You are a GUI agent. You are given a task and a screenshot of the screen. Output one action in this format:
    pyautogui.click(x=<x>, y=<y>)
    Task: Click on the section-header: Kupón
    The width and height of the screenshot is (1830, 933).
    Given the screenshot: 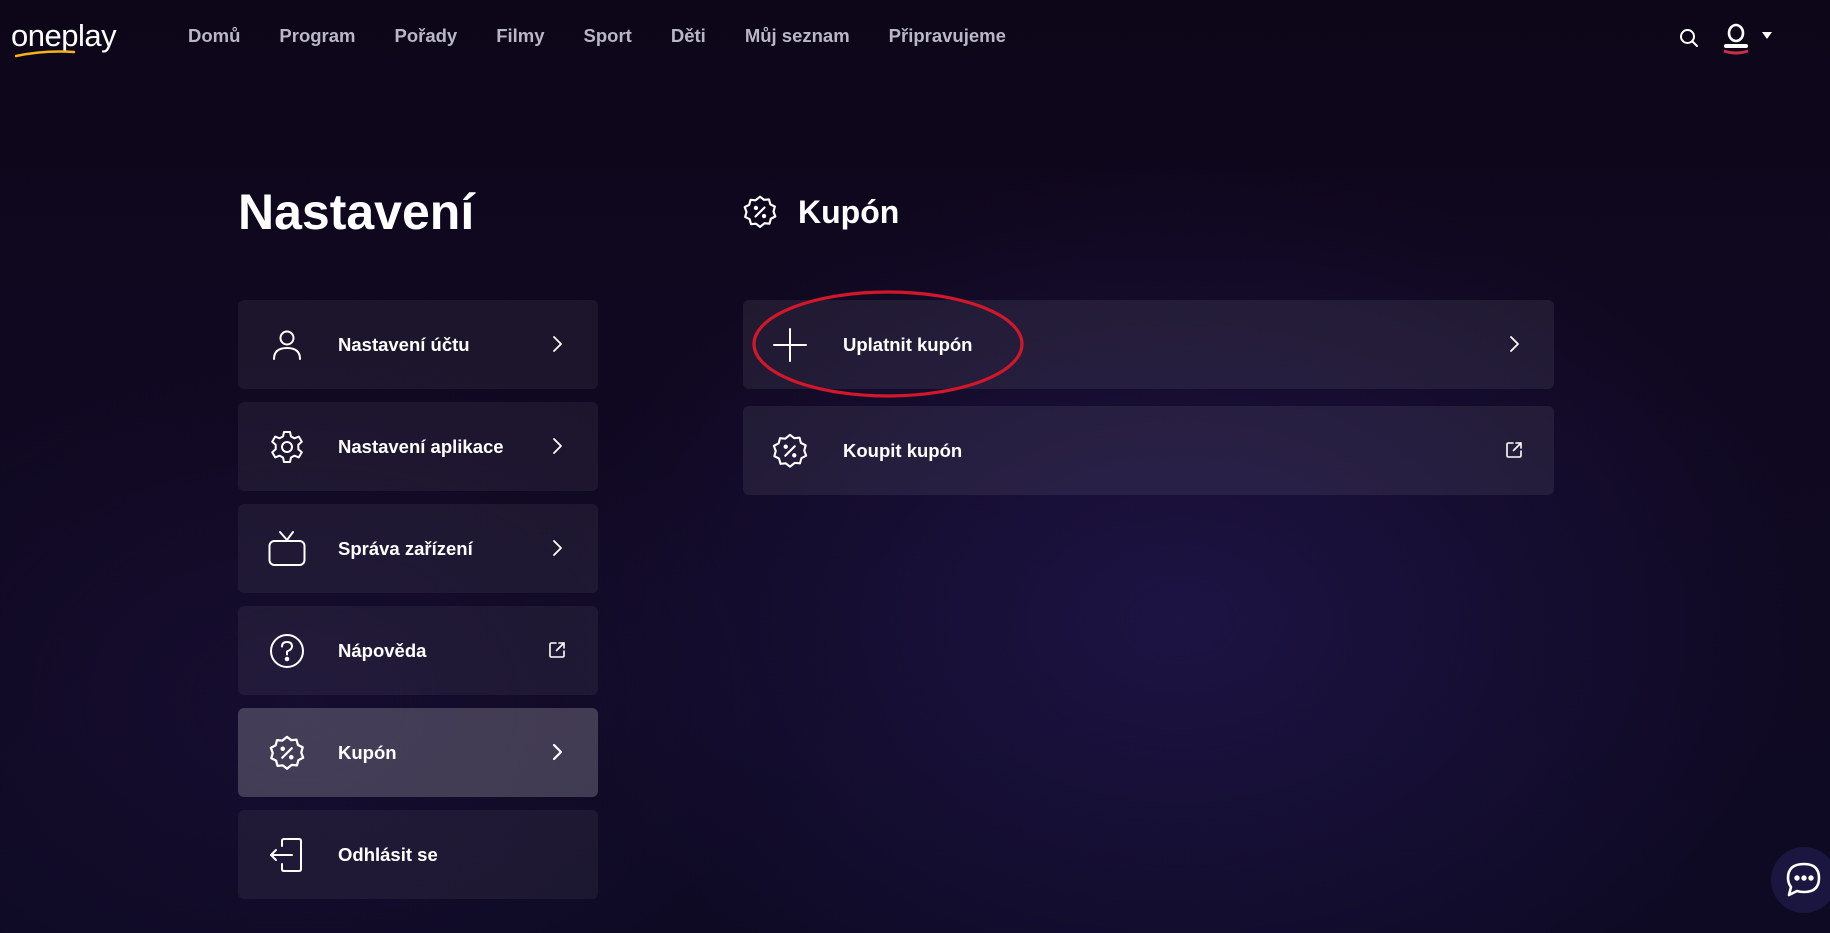 What is the action you would take?
    pyautogui.click(x=820, y=212)
    